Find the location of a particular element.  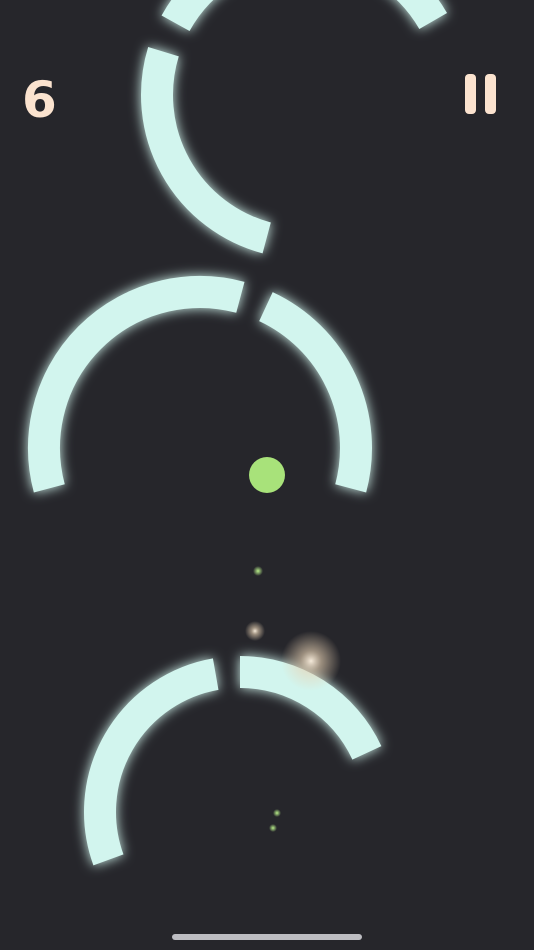

home-indicator is located at coordinates (267, 937).